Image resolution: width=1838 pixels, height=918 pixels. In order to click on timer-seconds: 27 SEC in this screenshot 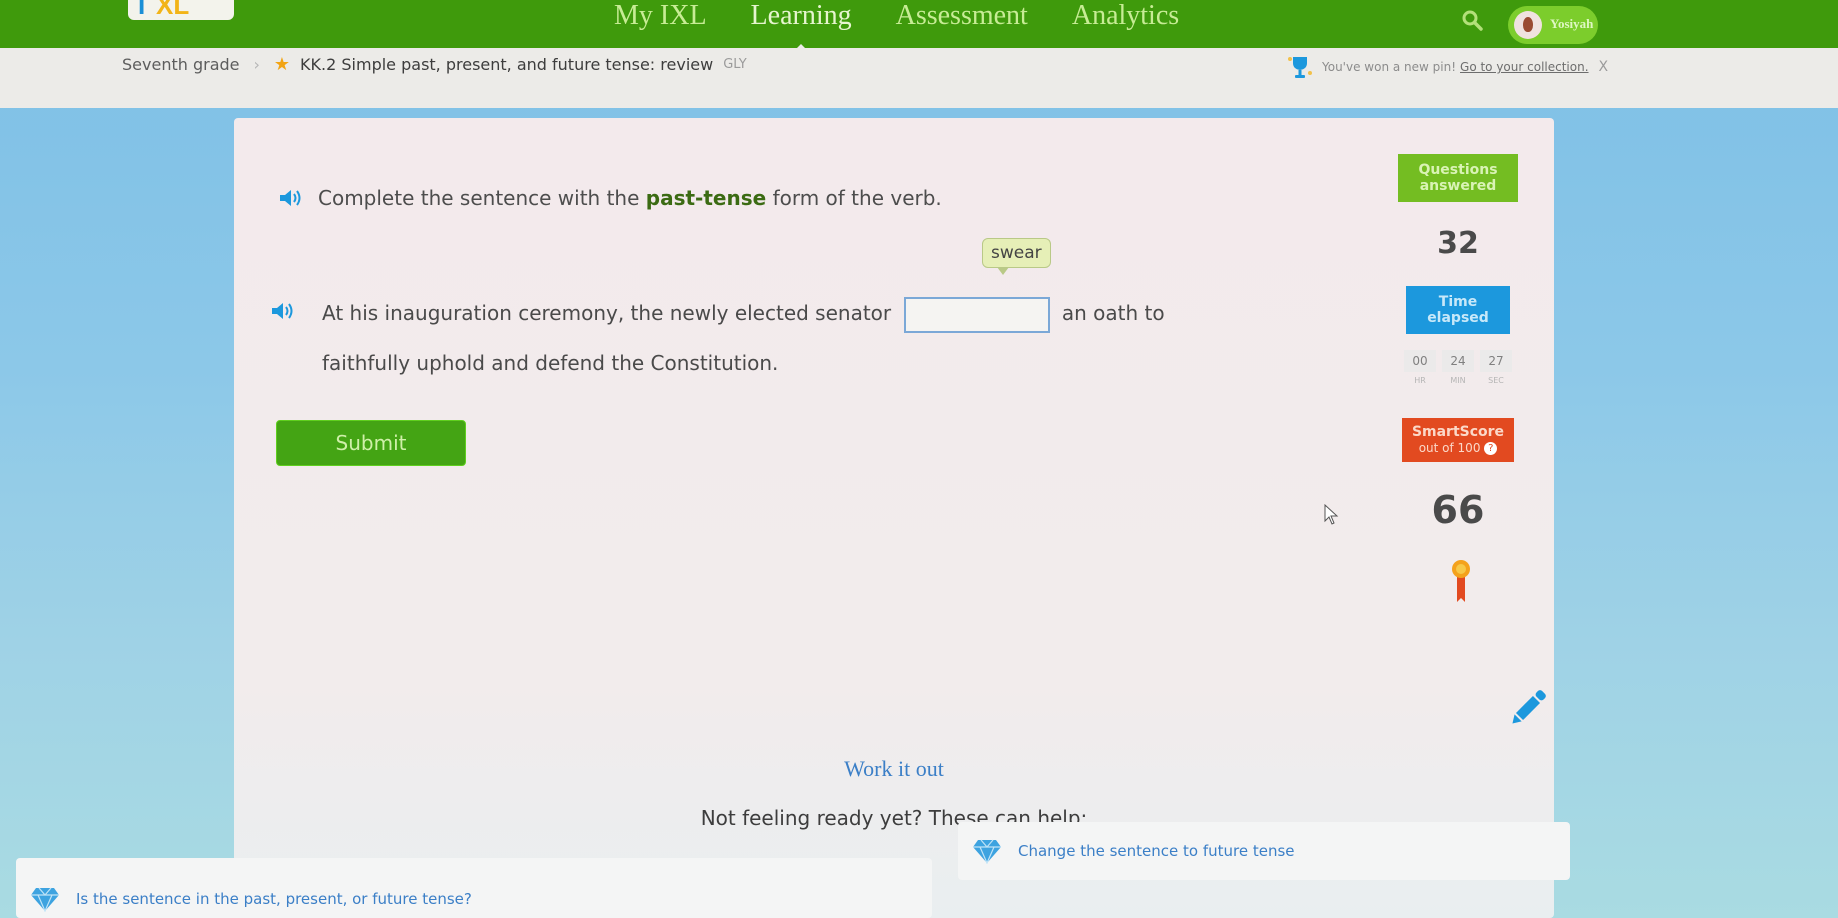, I will do `click(1496, 367)`.